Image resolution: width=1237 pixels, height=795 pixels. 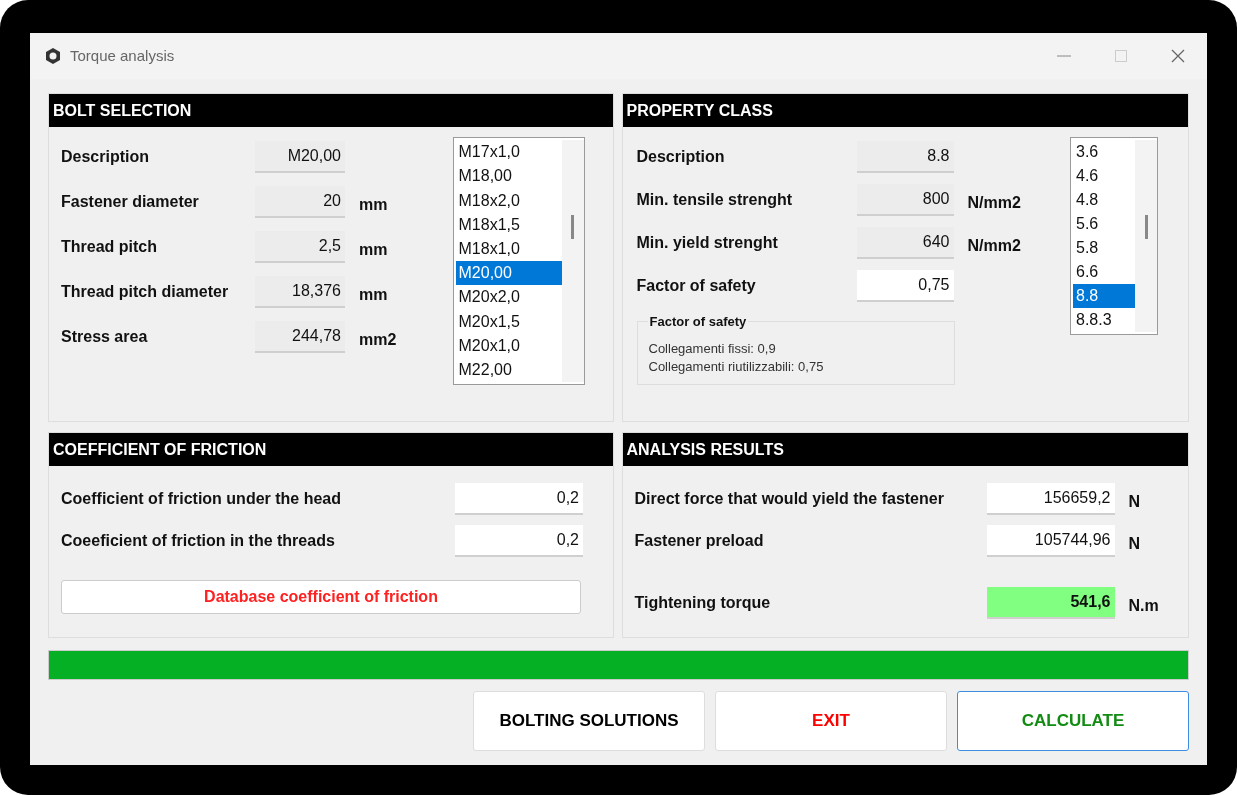 I want to click on list-box: M17x1,0 M18,00 M18x2,0 M18x1,5 M18x1,0 M20,00 M20x2,0 M20x1,5 M20x1,0 M22,00, so click(x=518, y=261).